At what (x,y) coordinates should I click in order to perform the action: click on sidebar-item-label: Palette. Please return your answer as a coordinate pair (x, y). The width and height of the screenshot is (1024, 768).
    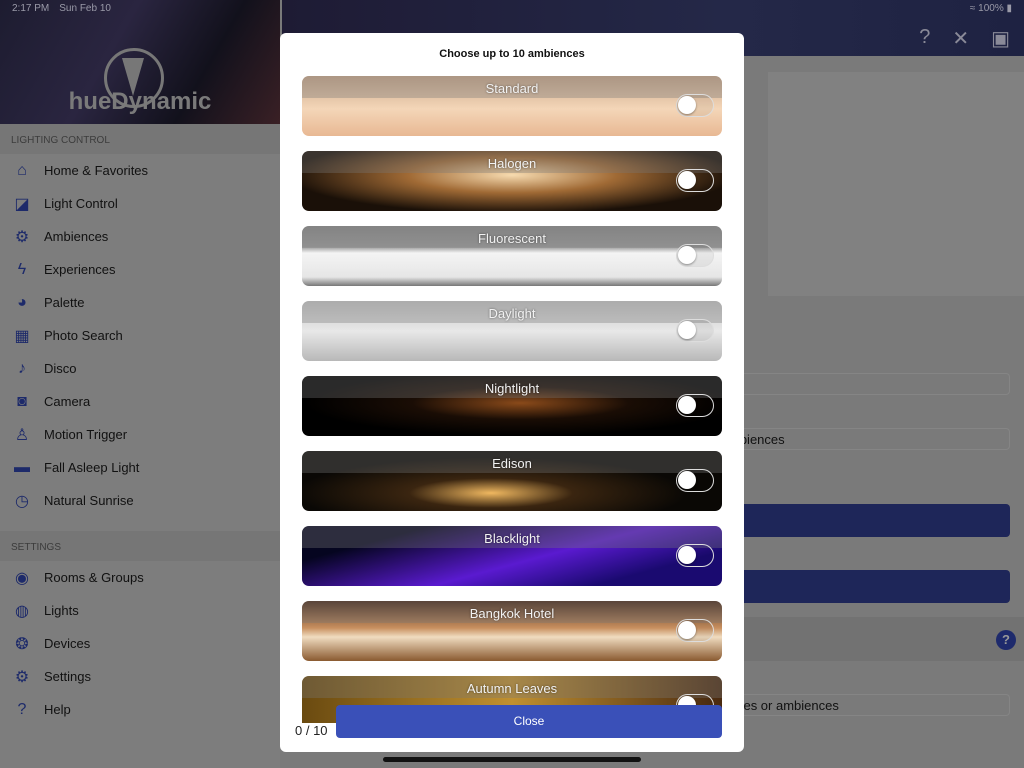
    Looking at the image, I should click on (64, 302).